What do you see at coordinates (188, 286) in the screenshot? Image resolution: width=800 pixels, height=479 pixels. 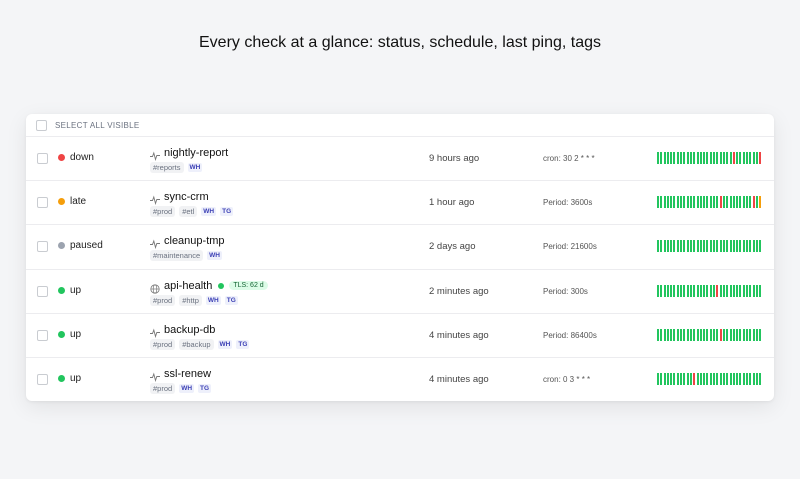 I see `check-name: api-health` at bounding box center [188, 286].